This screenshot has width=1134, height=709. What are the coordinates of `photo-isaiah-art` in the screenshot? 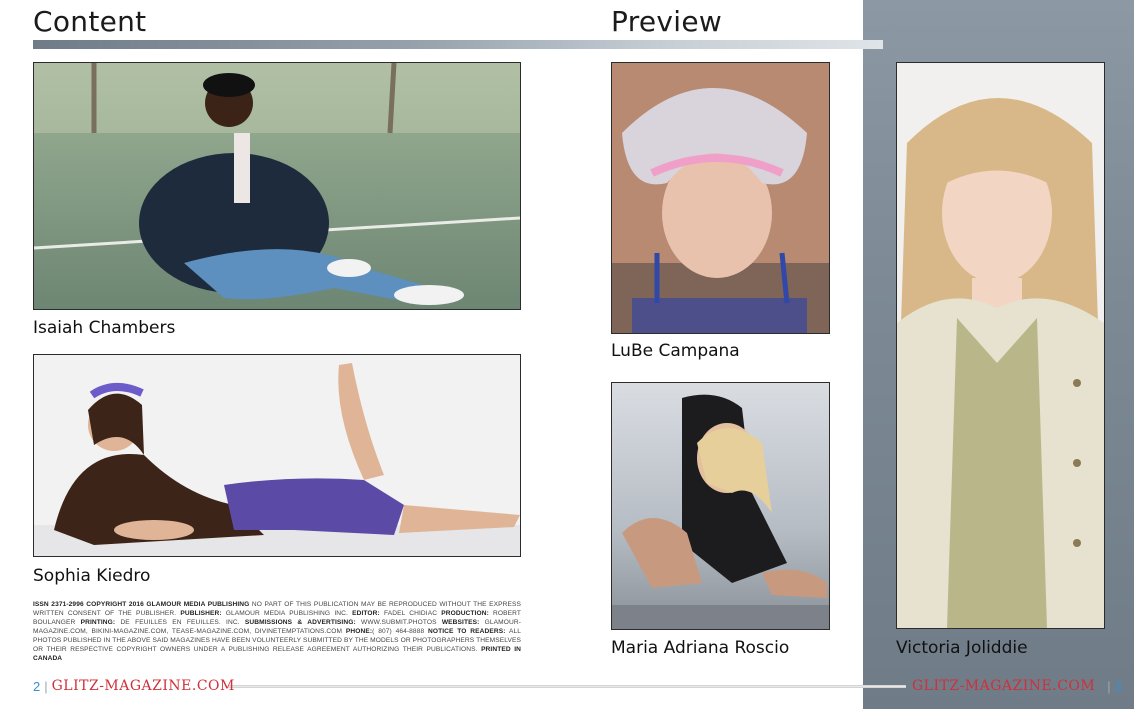 It's located at (277, 186).